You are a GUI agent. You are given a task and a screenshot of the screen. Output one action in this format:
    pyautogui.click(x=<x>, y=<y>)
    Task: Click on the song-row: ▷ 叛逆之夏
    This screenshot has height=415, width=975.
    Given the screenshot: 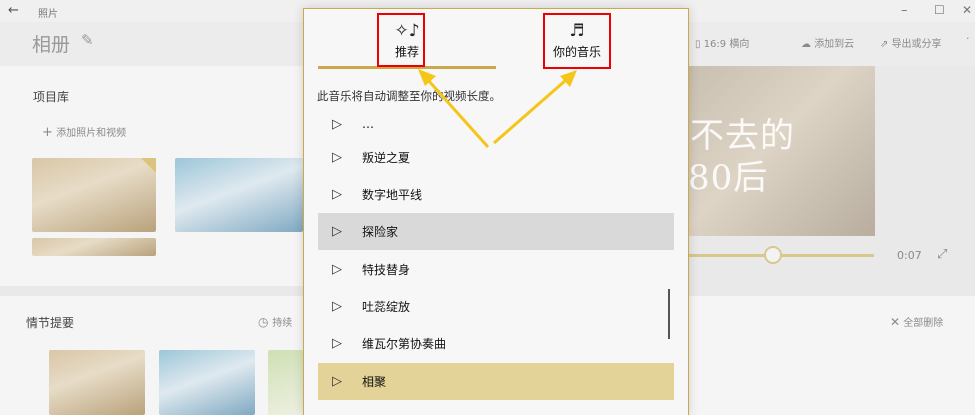 What is the action you would take?
    pyautogui.click(x=496, y=157)
    